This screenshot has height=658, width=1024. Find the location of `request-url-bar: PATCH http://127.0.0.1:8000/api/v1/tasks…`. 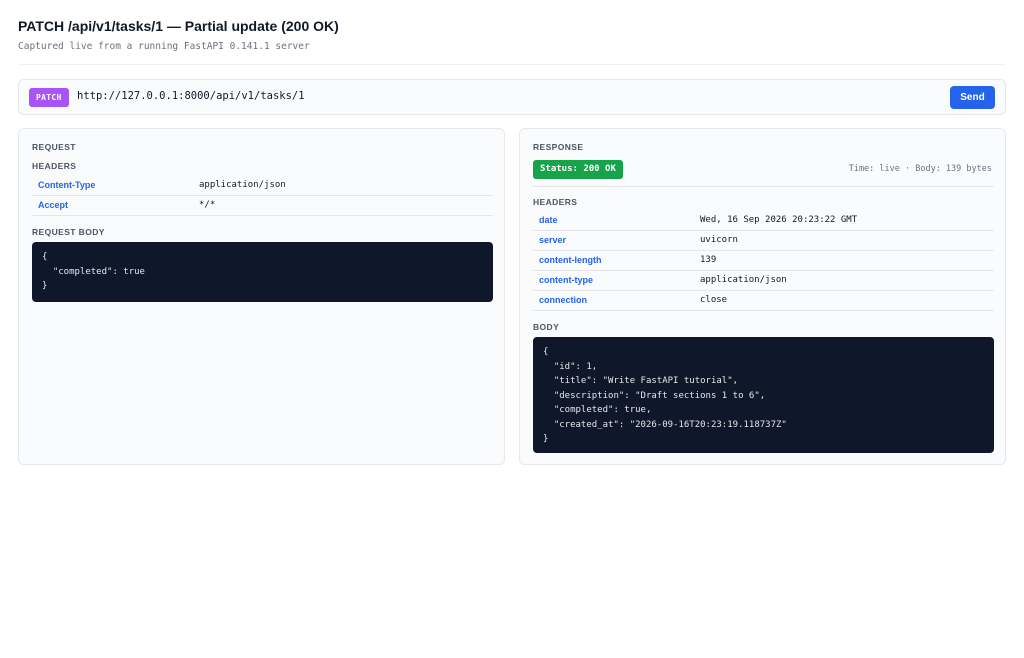

request-url-bar: PATCH http://127.0.0.1:8000/api/v1/tasks… is located at coordinates (512, 97).